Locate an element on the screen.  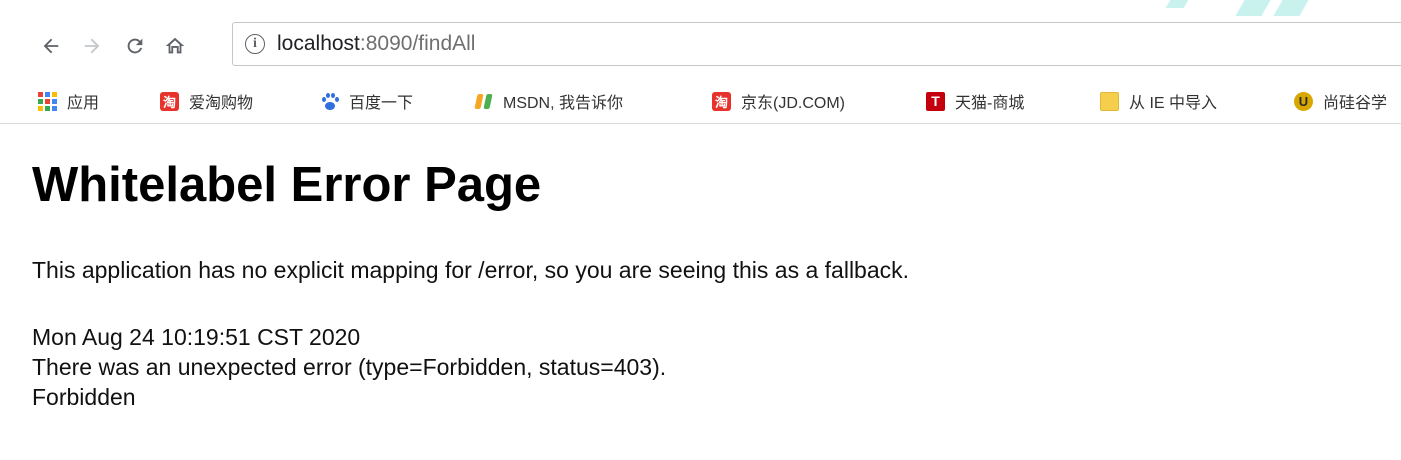
page-title: Whitelabel Error Page is located at coordinates (287, 185).